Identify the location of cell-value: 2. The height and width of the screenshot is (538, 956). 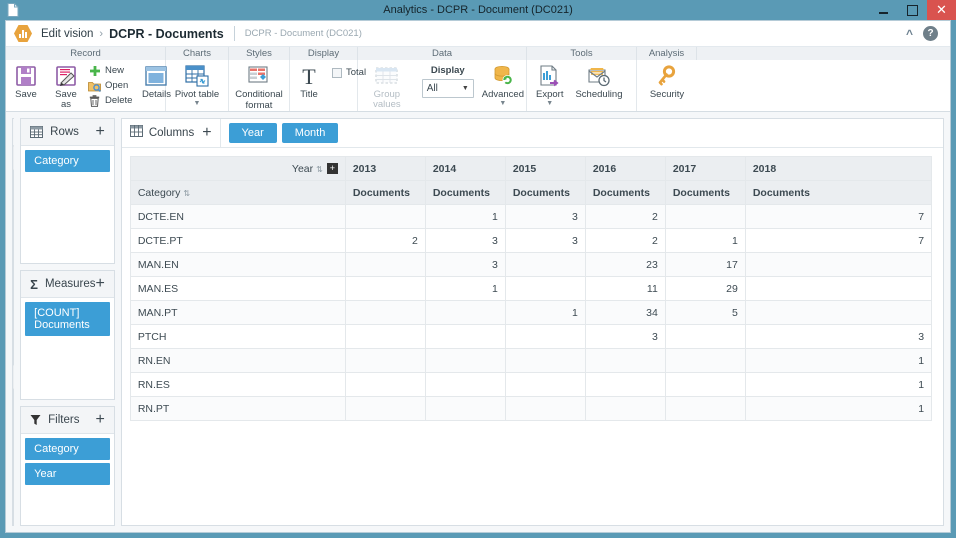
(625, 216).